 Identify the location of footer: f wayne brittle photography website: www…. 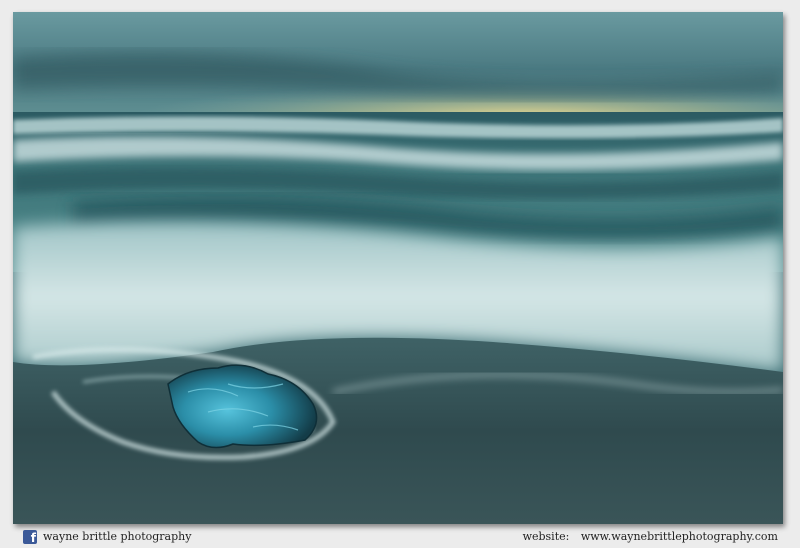
(400, 537).